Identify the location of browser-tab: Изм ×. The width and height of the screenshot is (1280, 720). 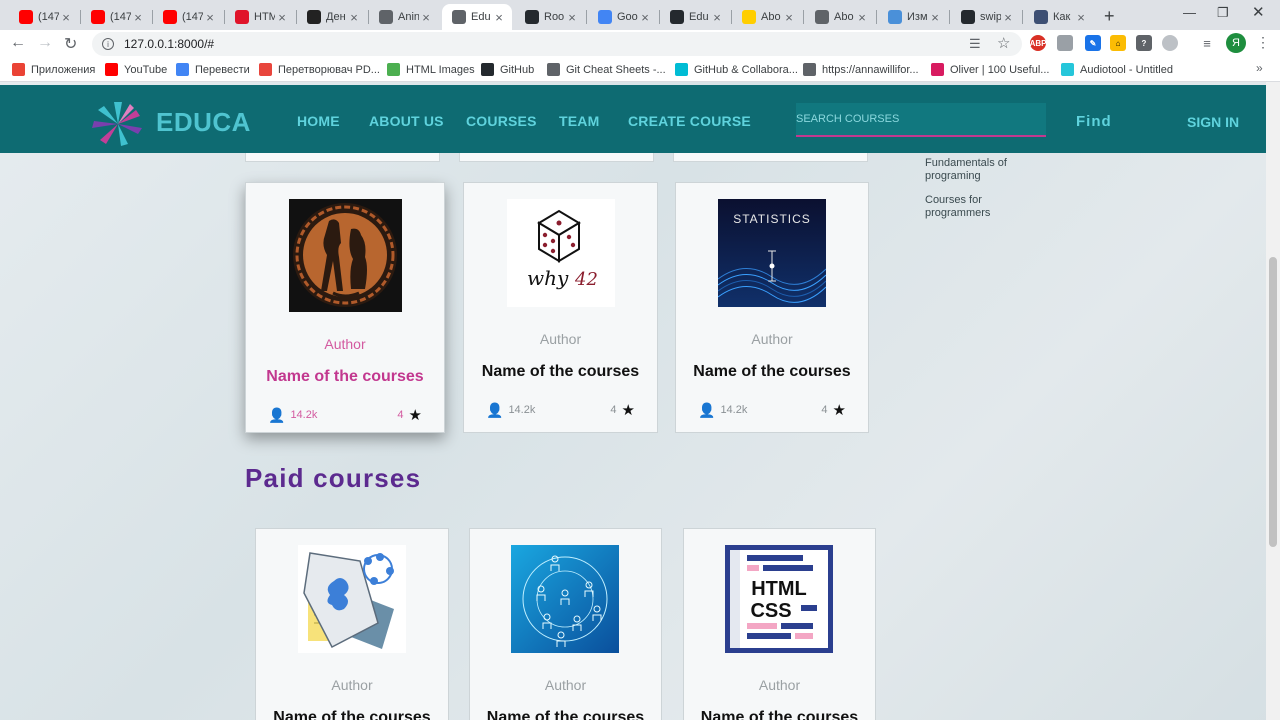
(913, 17).